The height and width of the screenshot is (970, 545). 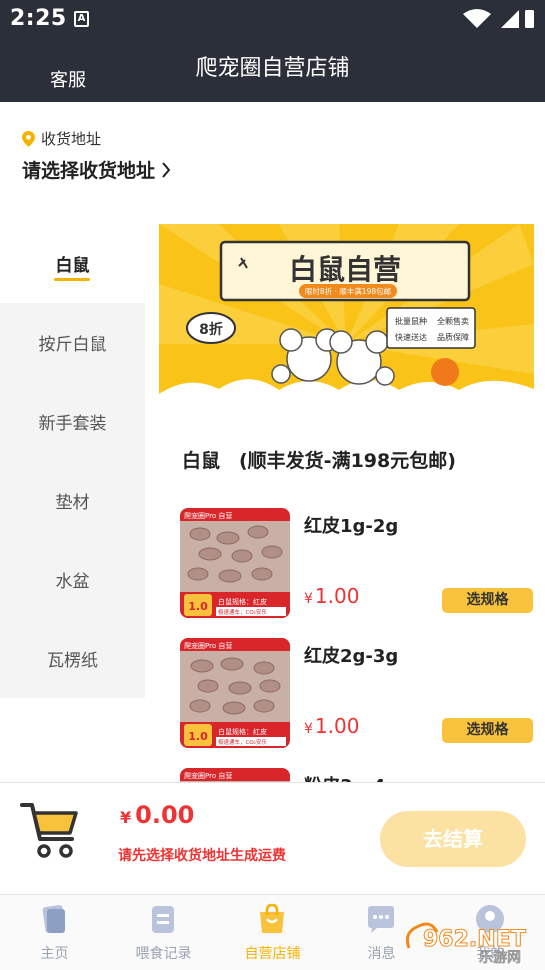 I want to click on order-total: ¥0.00, so click(x=157, y=815).